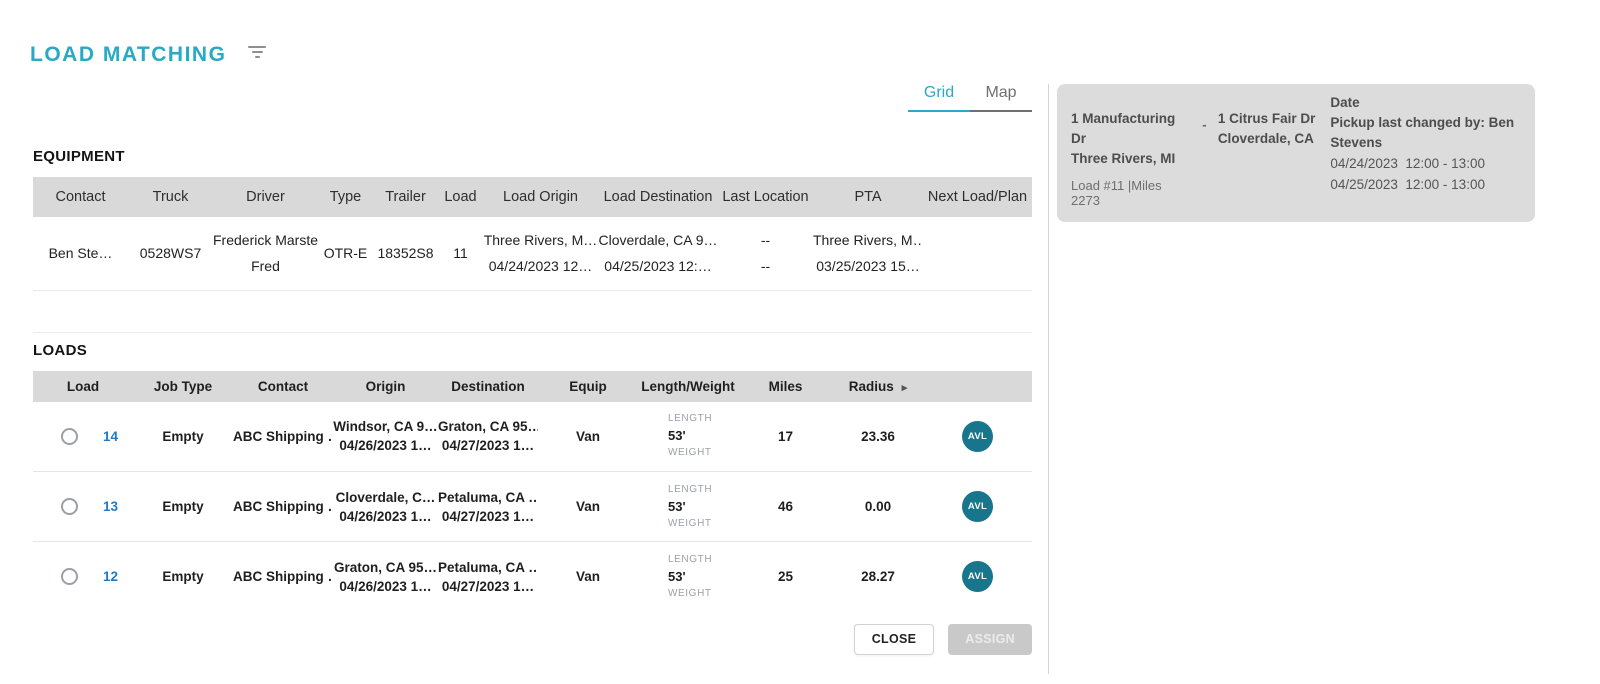 Image resolution: width=1600 pixels, height=684 pixels. Describe the element at coordinates (405, 197) in the screenshot. I see `col-trailer: Trailer` at that location.